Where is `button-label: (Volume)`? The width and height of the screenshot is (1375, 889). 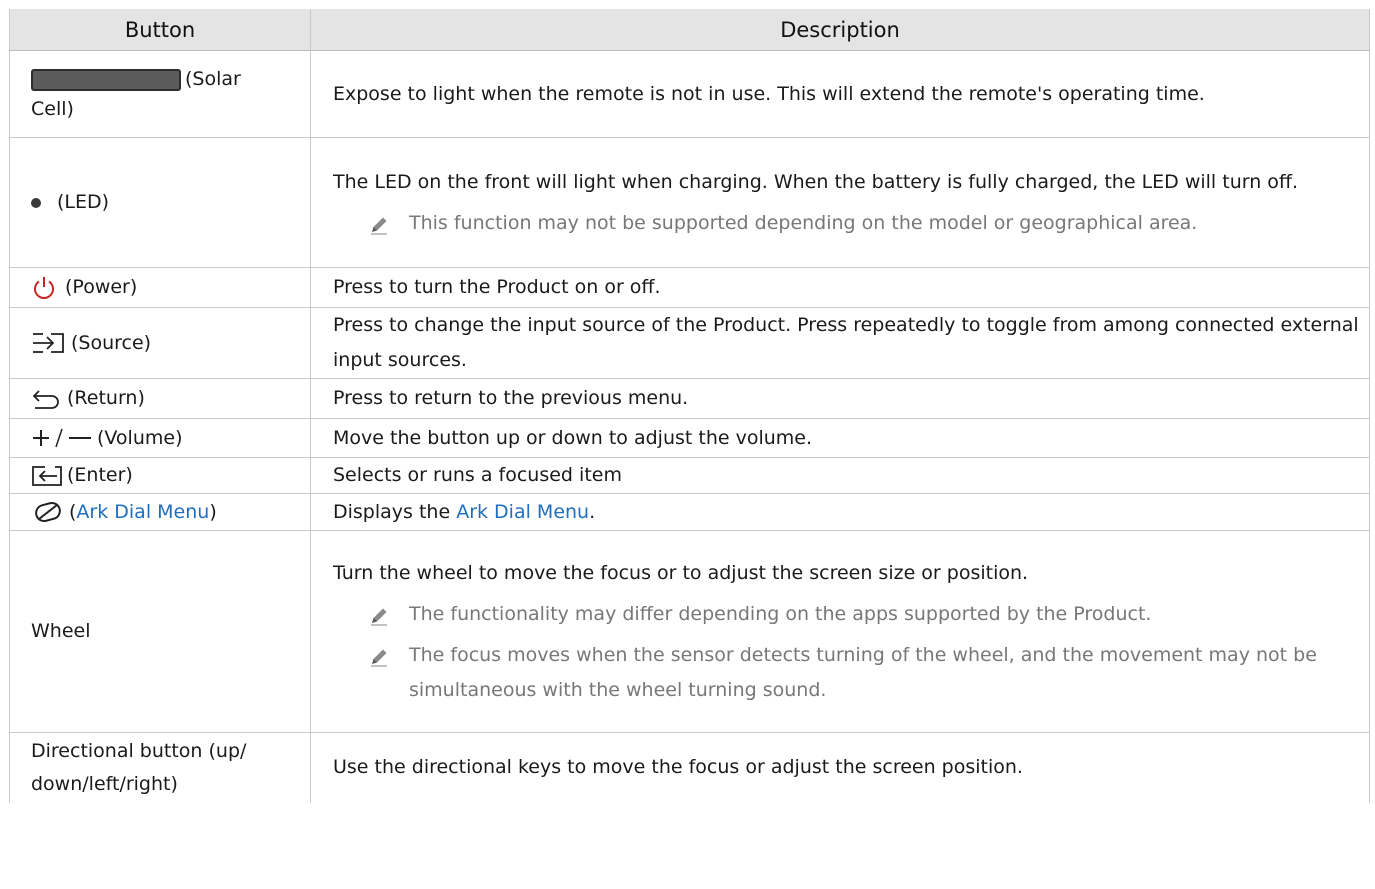 button-label: (Volume) is located at coordinates (140, 437).